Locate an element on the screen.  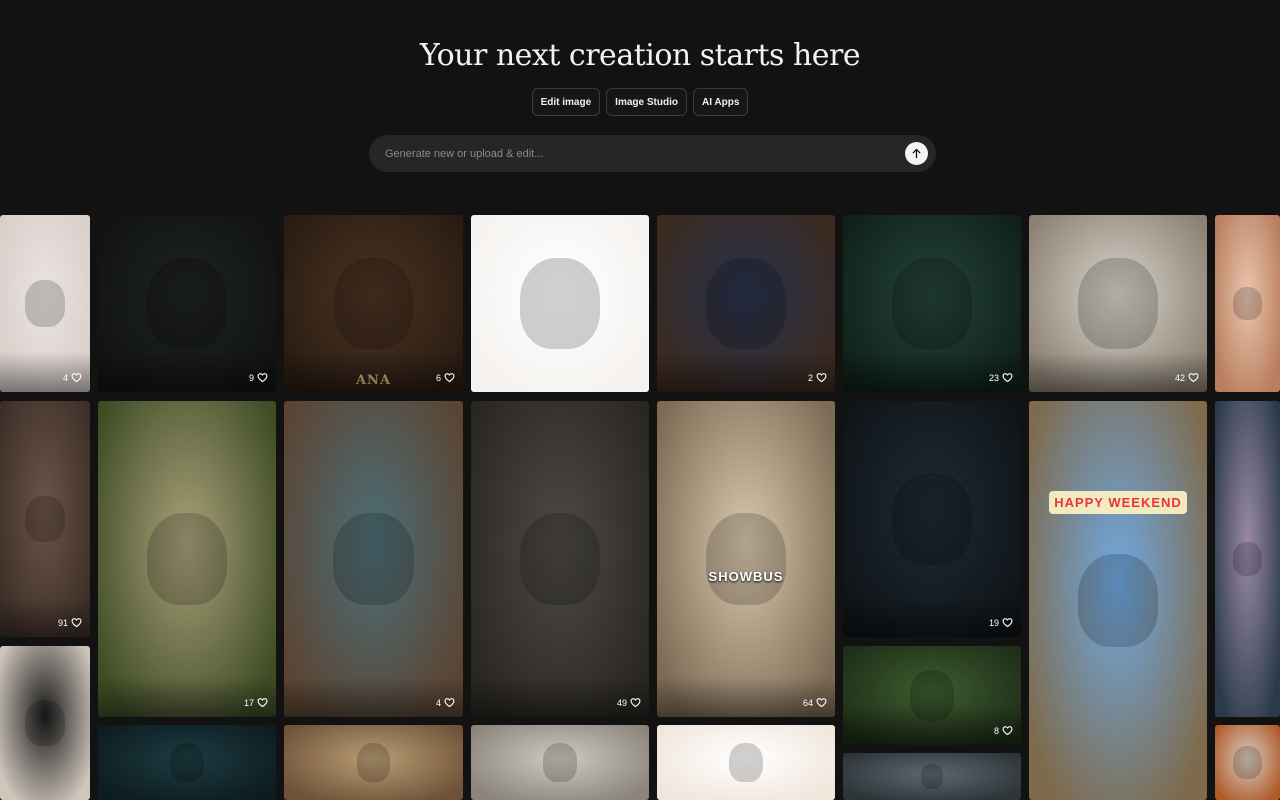
tile-woman-sitting: 42 is located at coordinates (1118, 303).